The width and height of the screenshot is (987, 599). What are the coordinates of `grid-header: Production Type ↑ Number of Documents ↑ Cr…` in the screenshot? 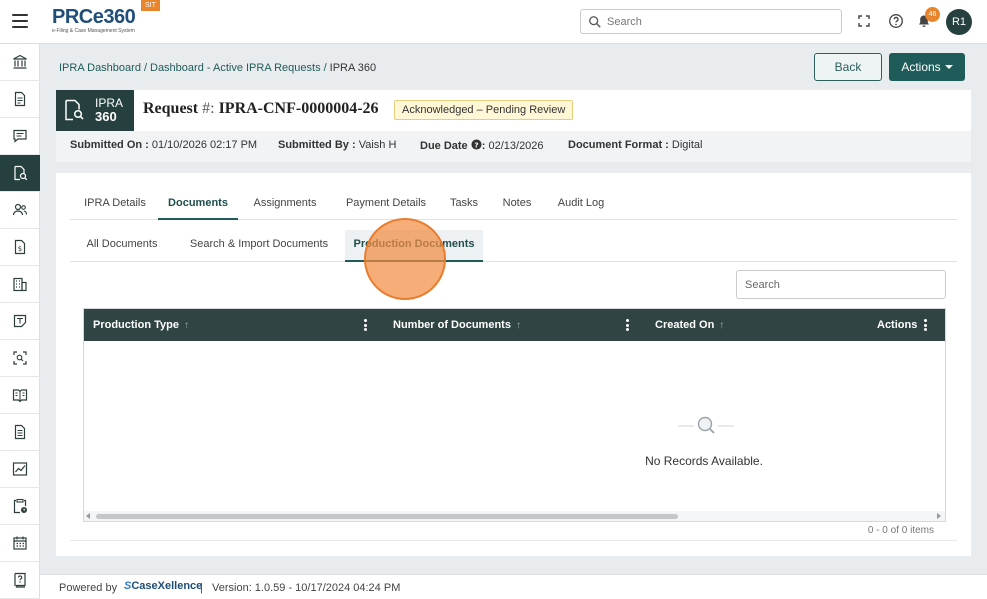 It's located at (514, 325).